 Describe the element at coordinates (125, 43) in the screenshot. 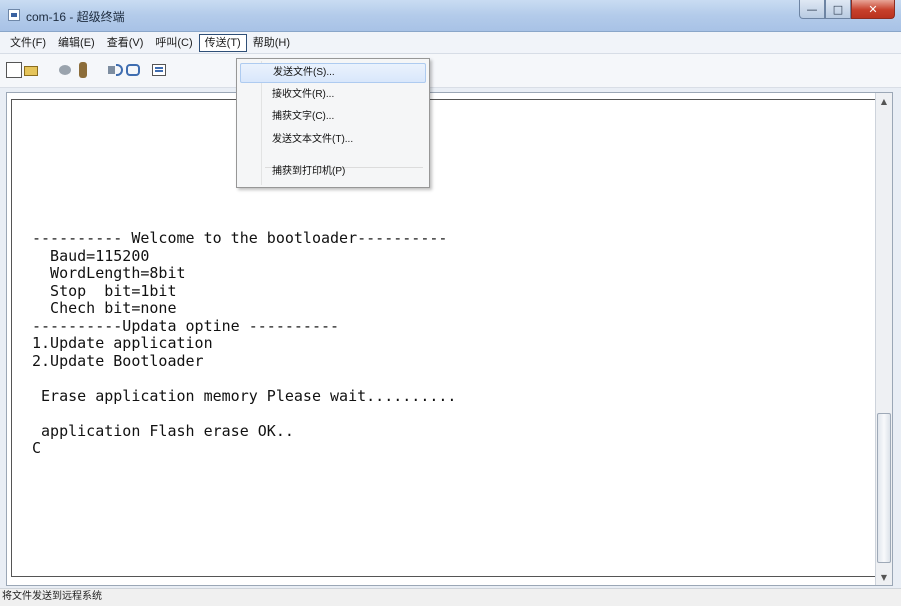

I see `menu-view: 查看(V)` at that location.